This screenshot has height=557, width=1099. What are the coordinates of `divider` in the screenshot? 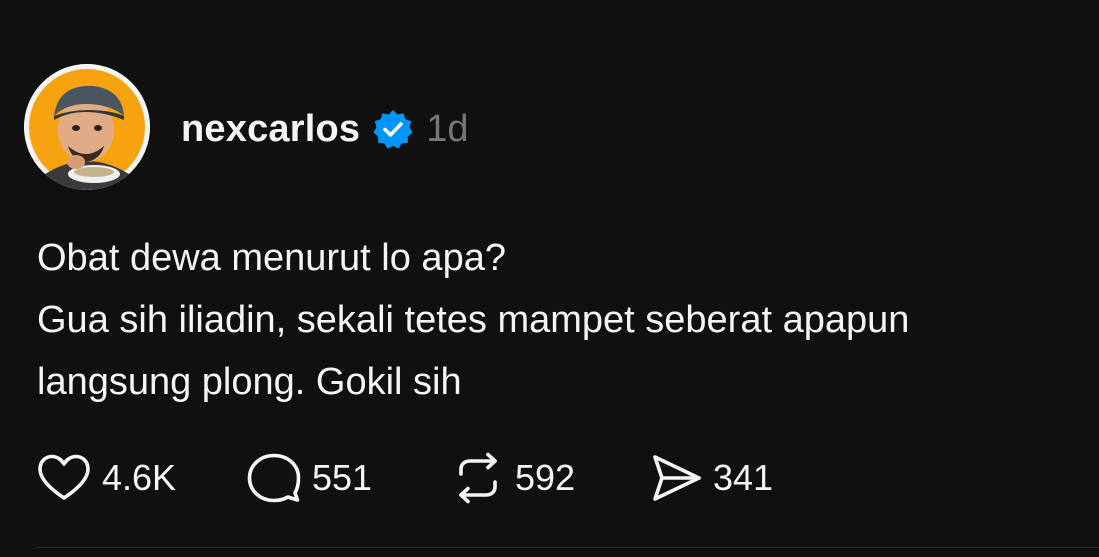 It's located at (567, 547).